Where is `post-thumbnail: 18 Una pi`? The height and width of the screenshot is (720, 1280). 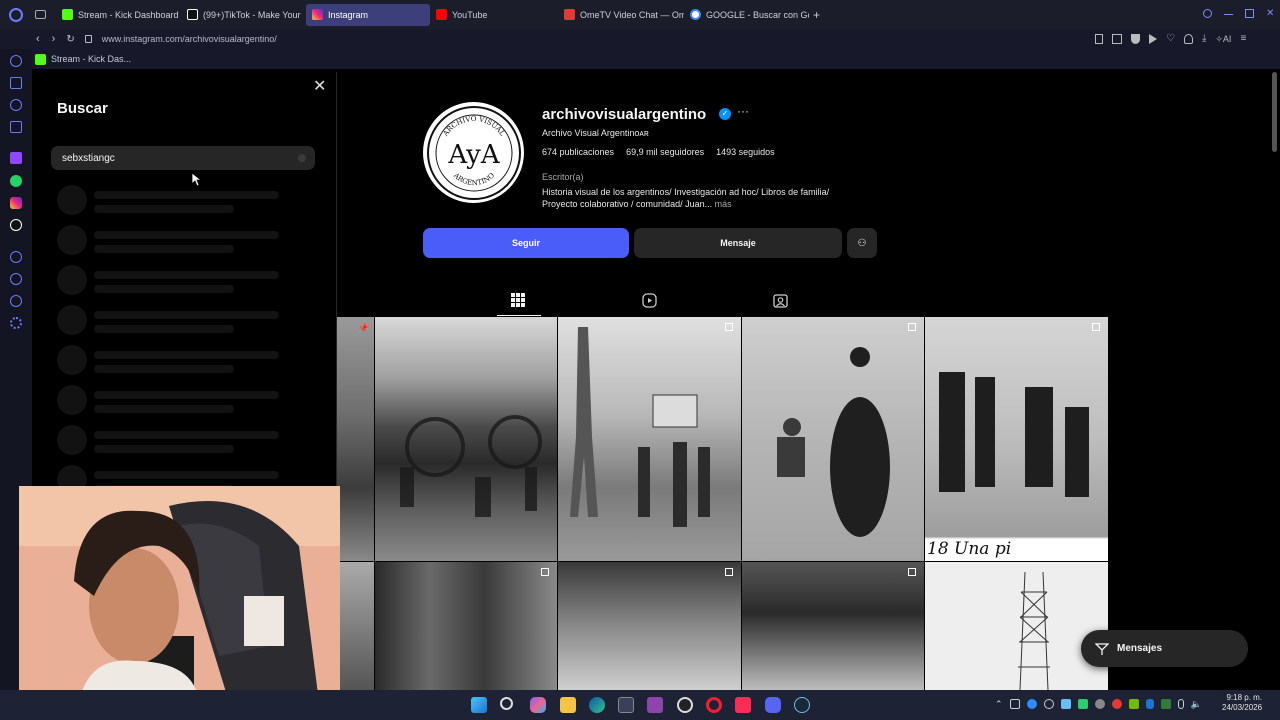
post-thumbnail: 18 Una pi is located at coordinates (1016, 439).